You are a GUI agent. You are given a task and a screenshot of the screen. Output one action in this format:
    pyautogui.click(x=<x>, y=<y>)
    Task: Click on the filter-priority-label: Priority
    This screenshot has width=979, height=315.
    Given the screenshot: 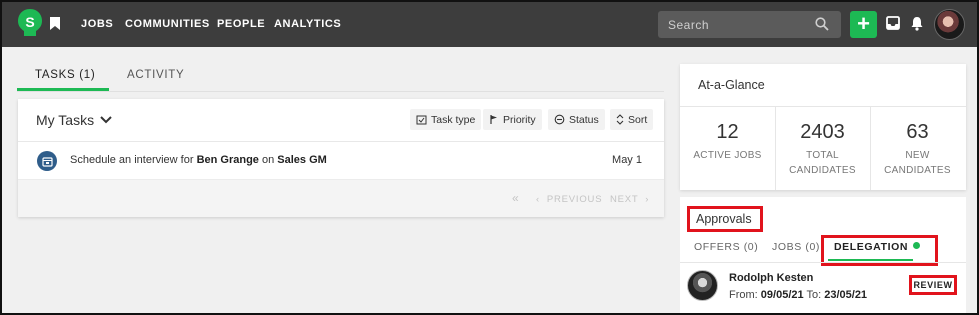 What is the action you would take?
    pyautogui.click(x=519, y=119)
    